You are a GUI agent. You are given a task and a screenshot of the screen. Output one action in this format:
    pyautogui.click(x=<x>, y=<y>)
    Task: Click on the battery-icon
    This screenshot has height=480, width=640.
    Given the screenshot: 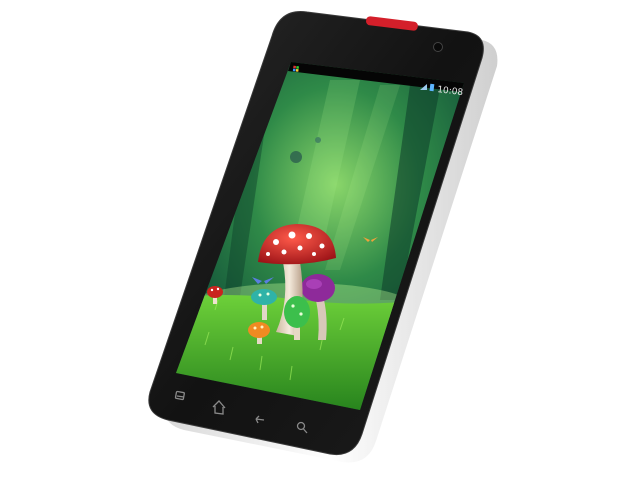 What is the action you would take?
    pyautogui.click(x=432, y=87)
    